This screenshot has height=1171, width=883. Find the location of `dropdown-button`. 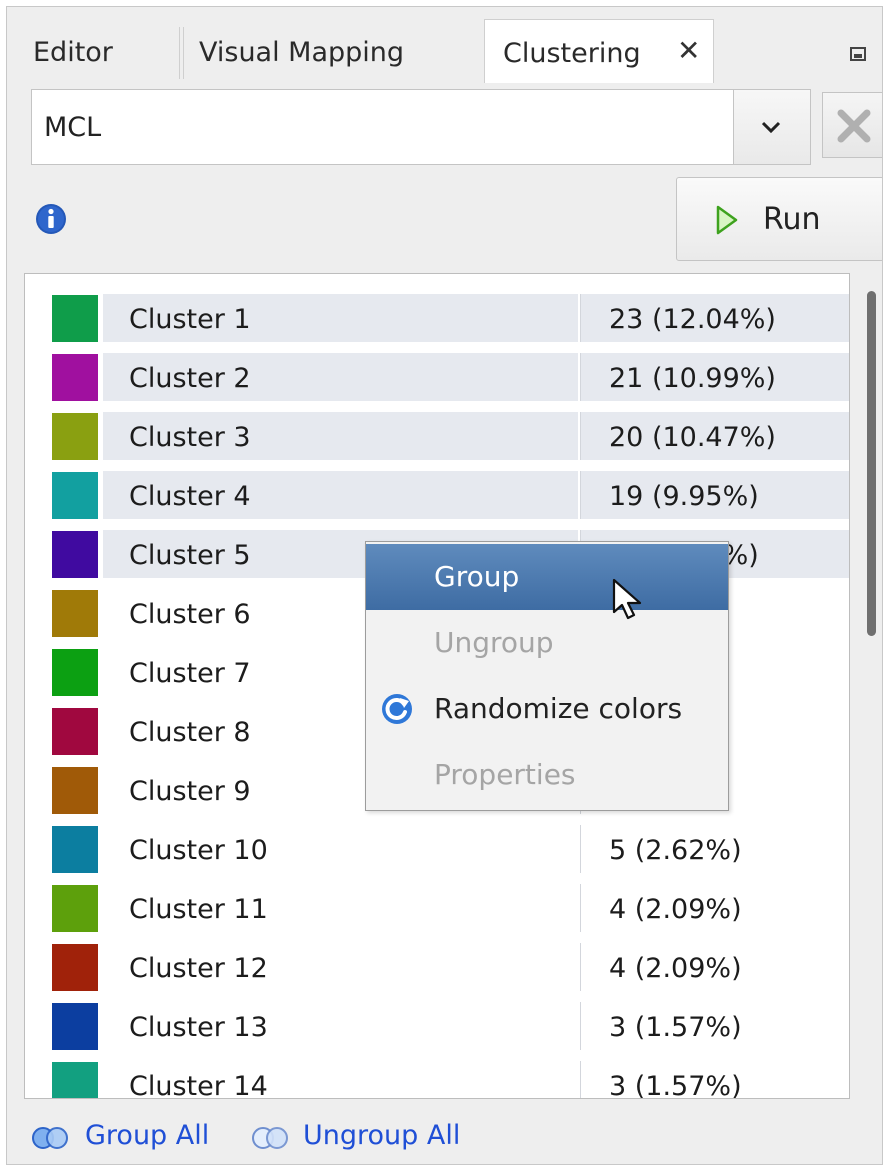

dropdown-button is located at coordinates (771, 127).